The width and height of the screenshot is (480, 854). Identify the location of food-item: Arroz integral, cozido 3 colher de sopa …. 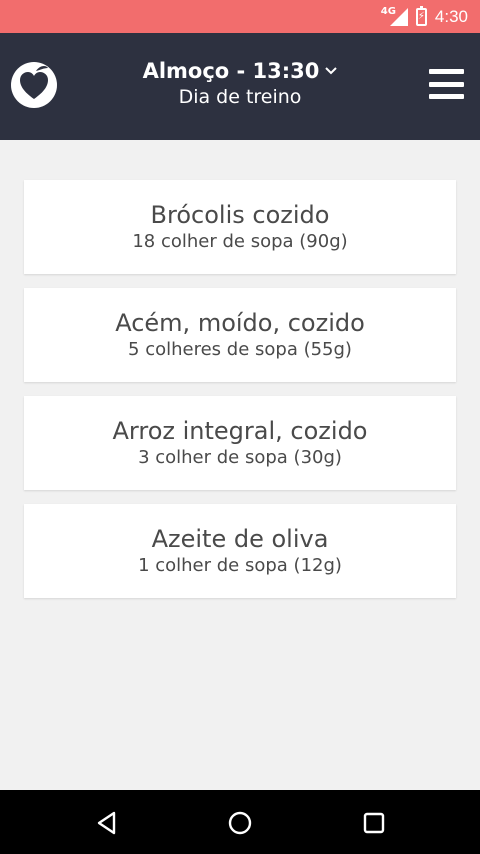
(240, 443).